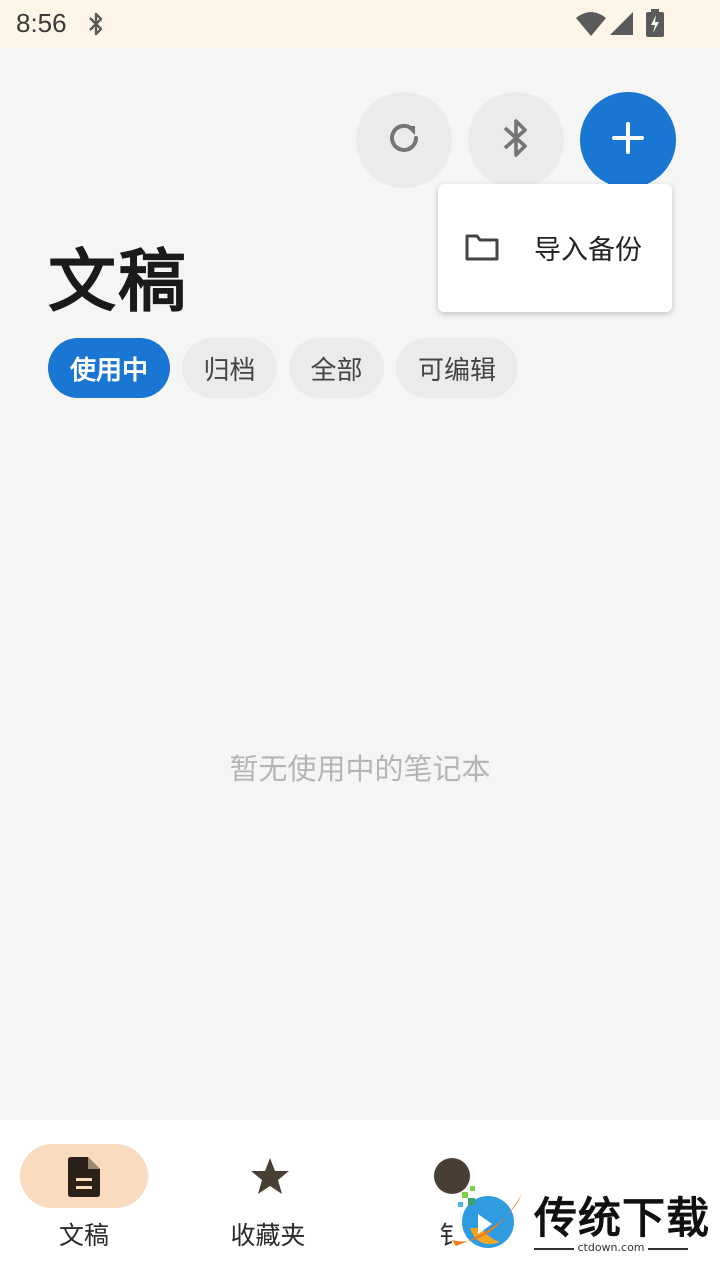 The width and height of the screenshot is (720, 1280). I want to click on add-button, so click(628, 140).